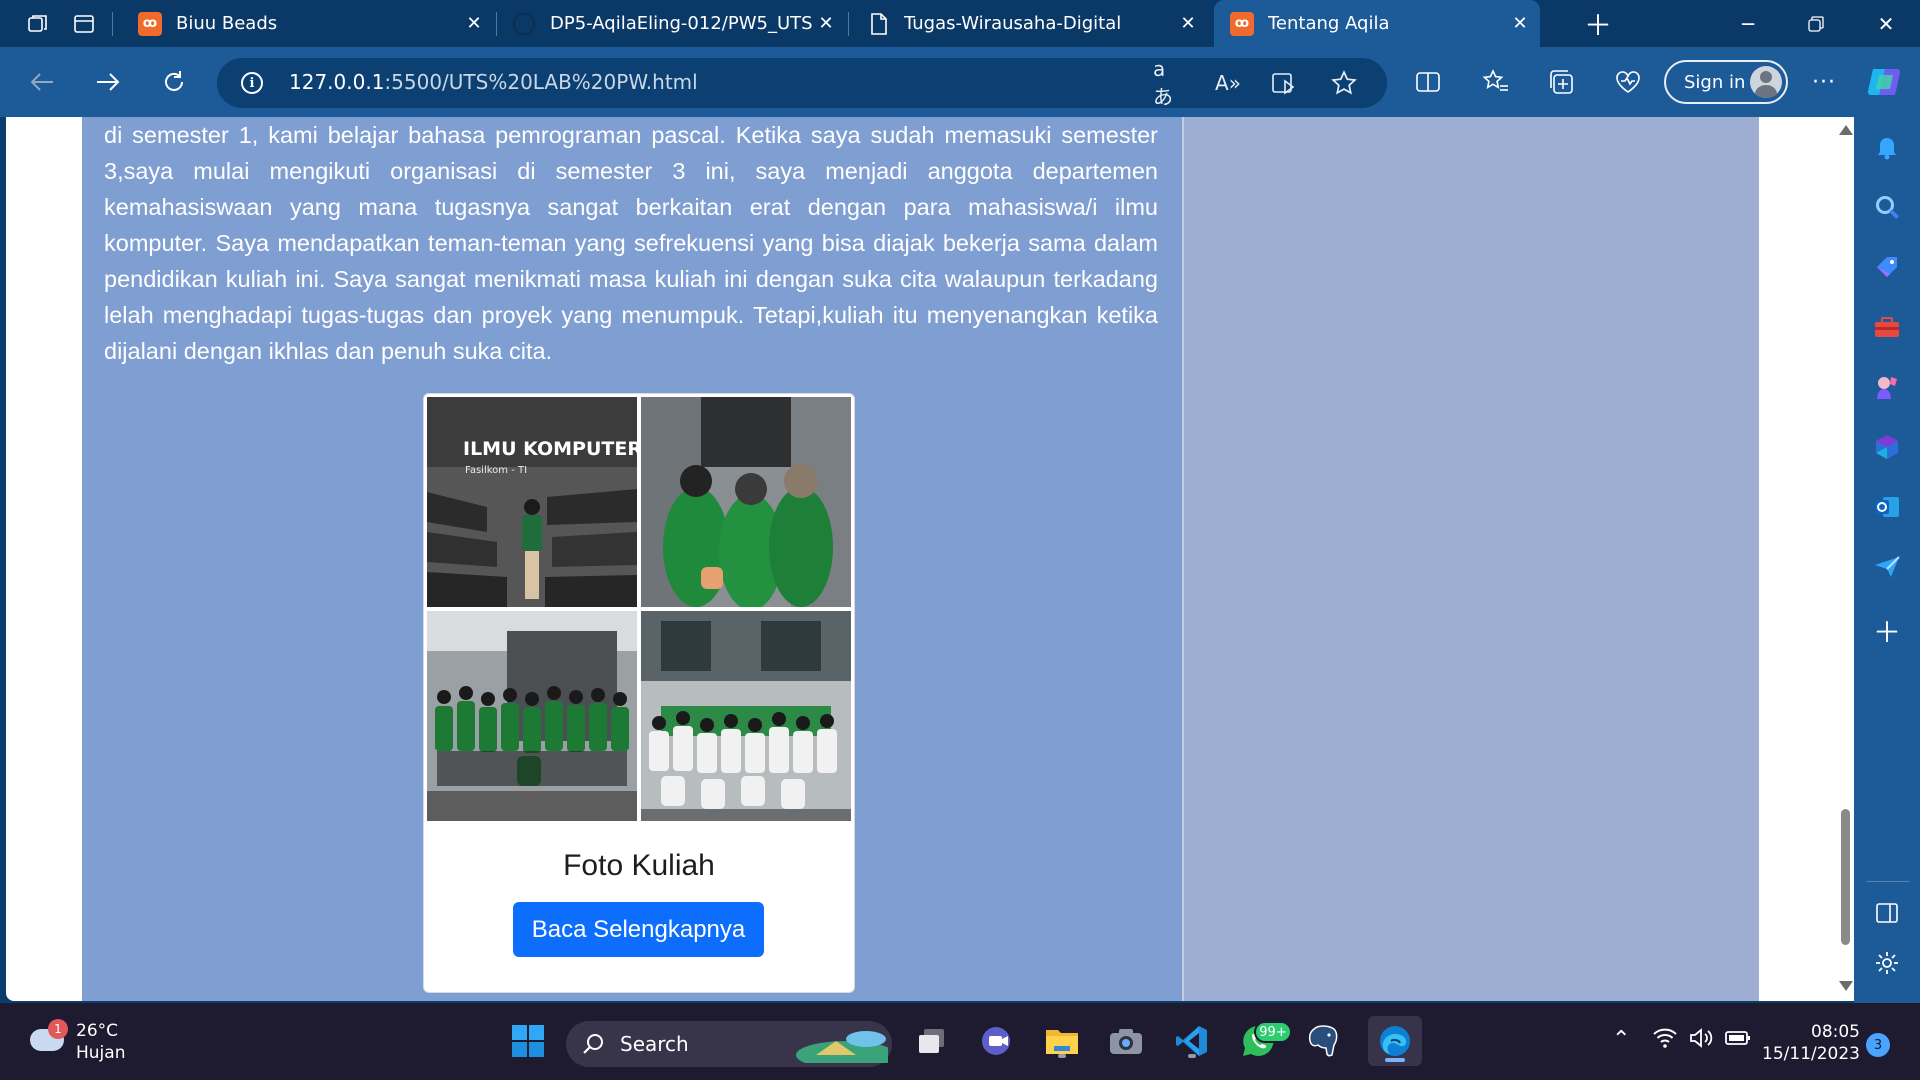 Image resolution: width=1920 pixels, height=1080 pixels. I want to click on favorites-icon, so click(1496, 82).